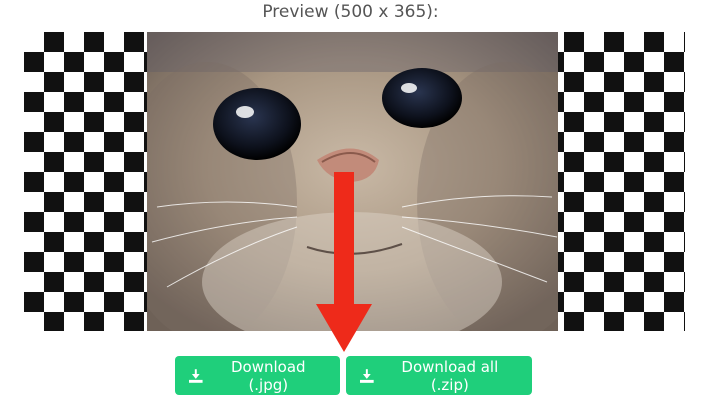 The width and height of the screenshot is (701, 409). What do you see at coordinates (268, 375) in the screenshot?
I see `download-jpg-label: Download (.jpg)` at bounding box center [268, 375].